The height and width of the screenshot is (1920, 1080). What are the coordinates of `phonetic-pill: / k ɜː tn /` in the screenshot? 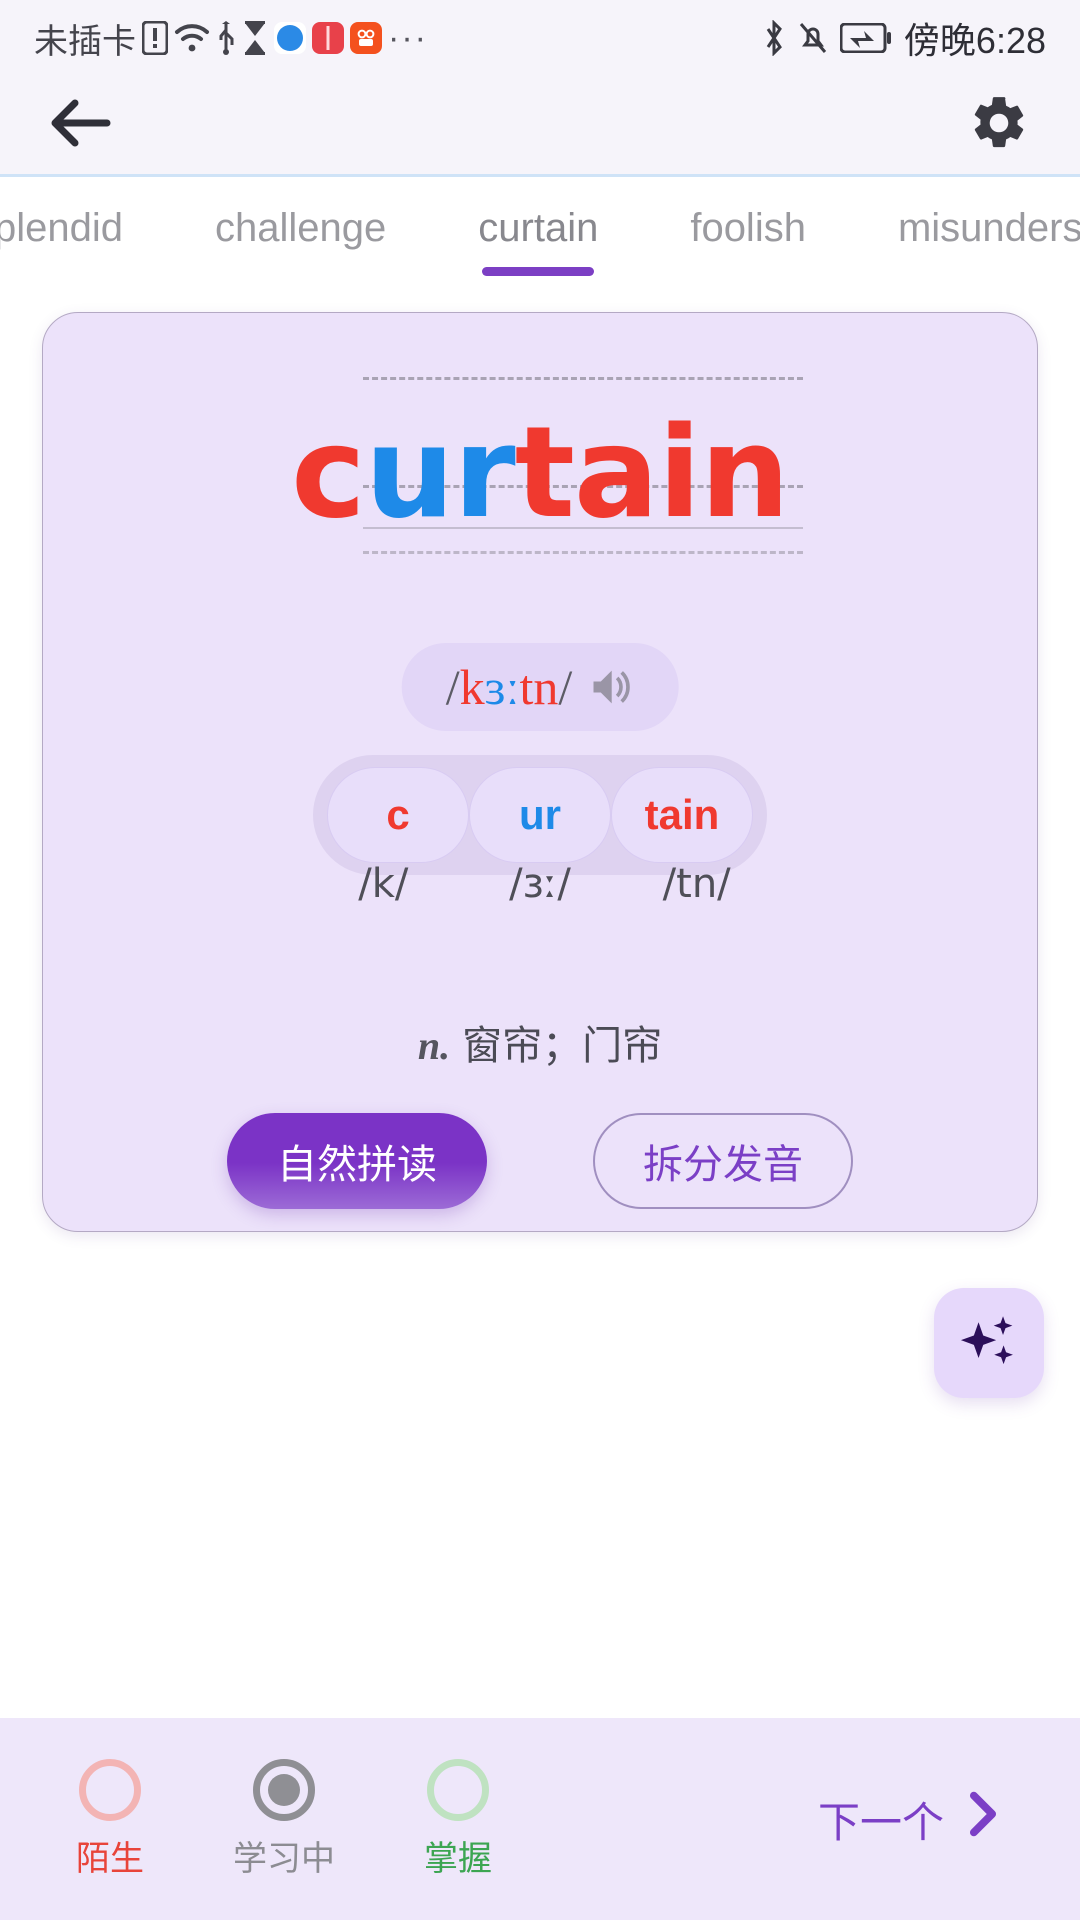 It's located at (540, 687).